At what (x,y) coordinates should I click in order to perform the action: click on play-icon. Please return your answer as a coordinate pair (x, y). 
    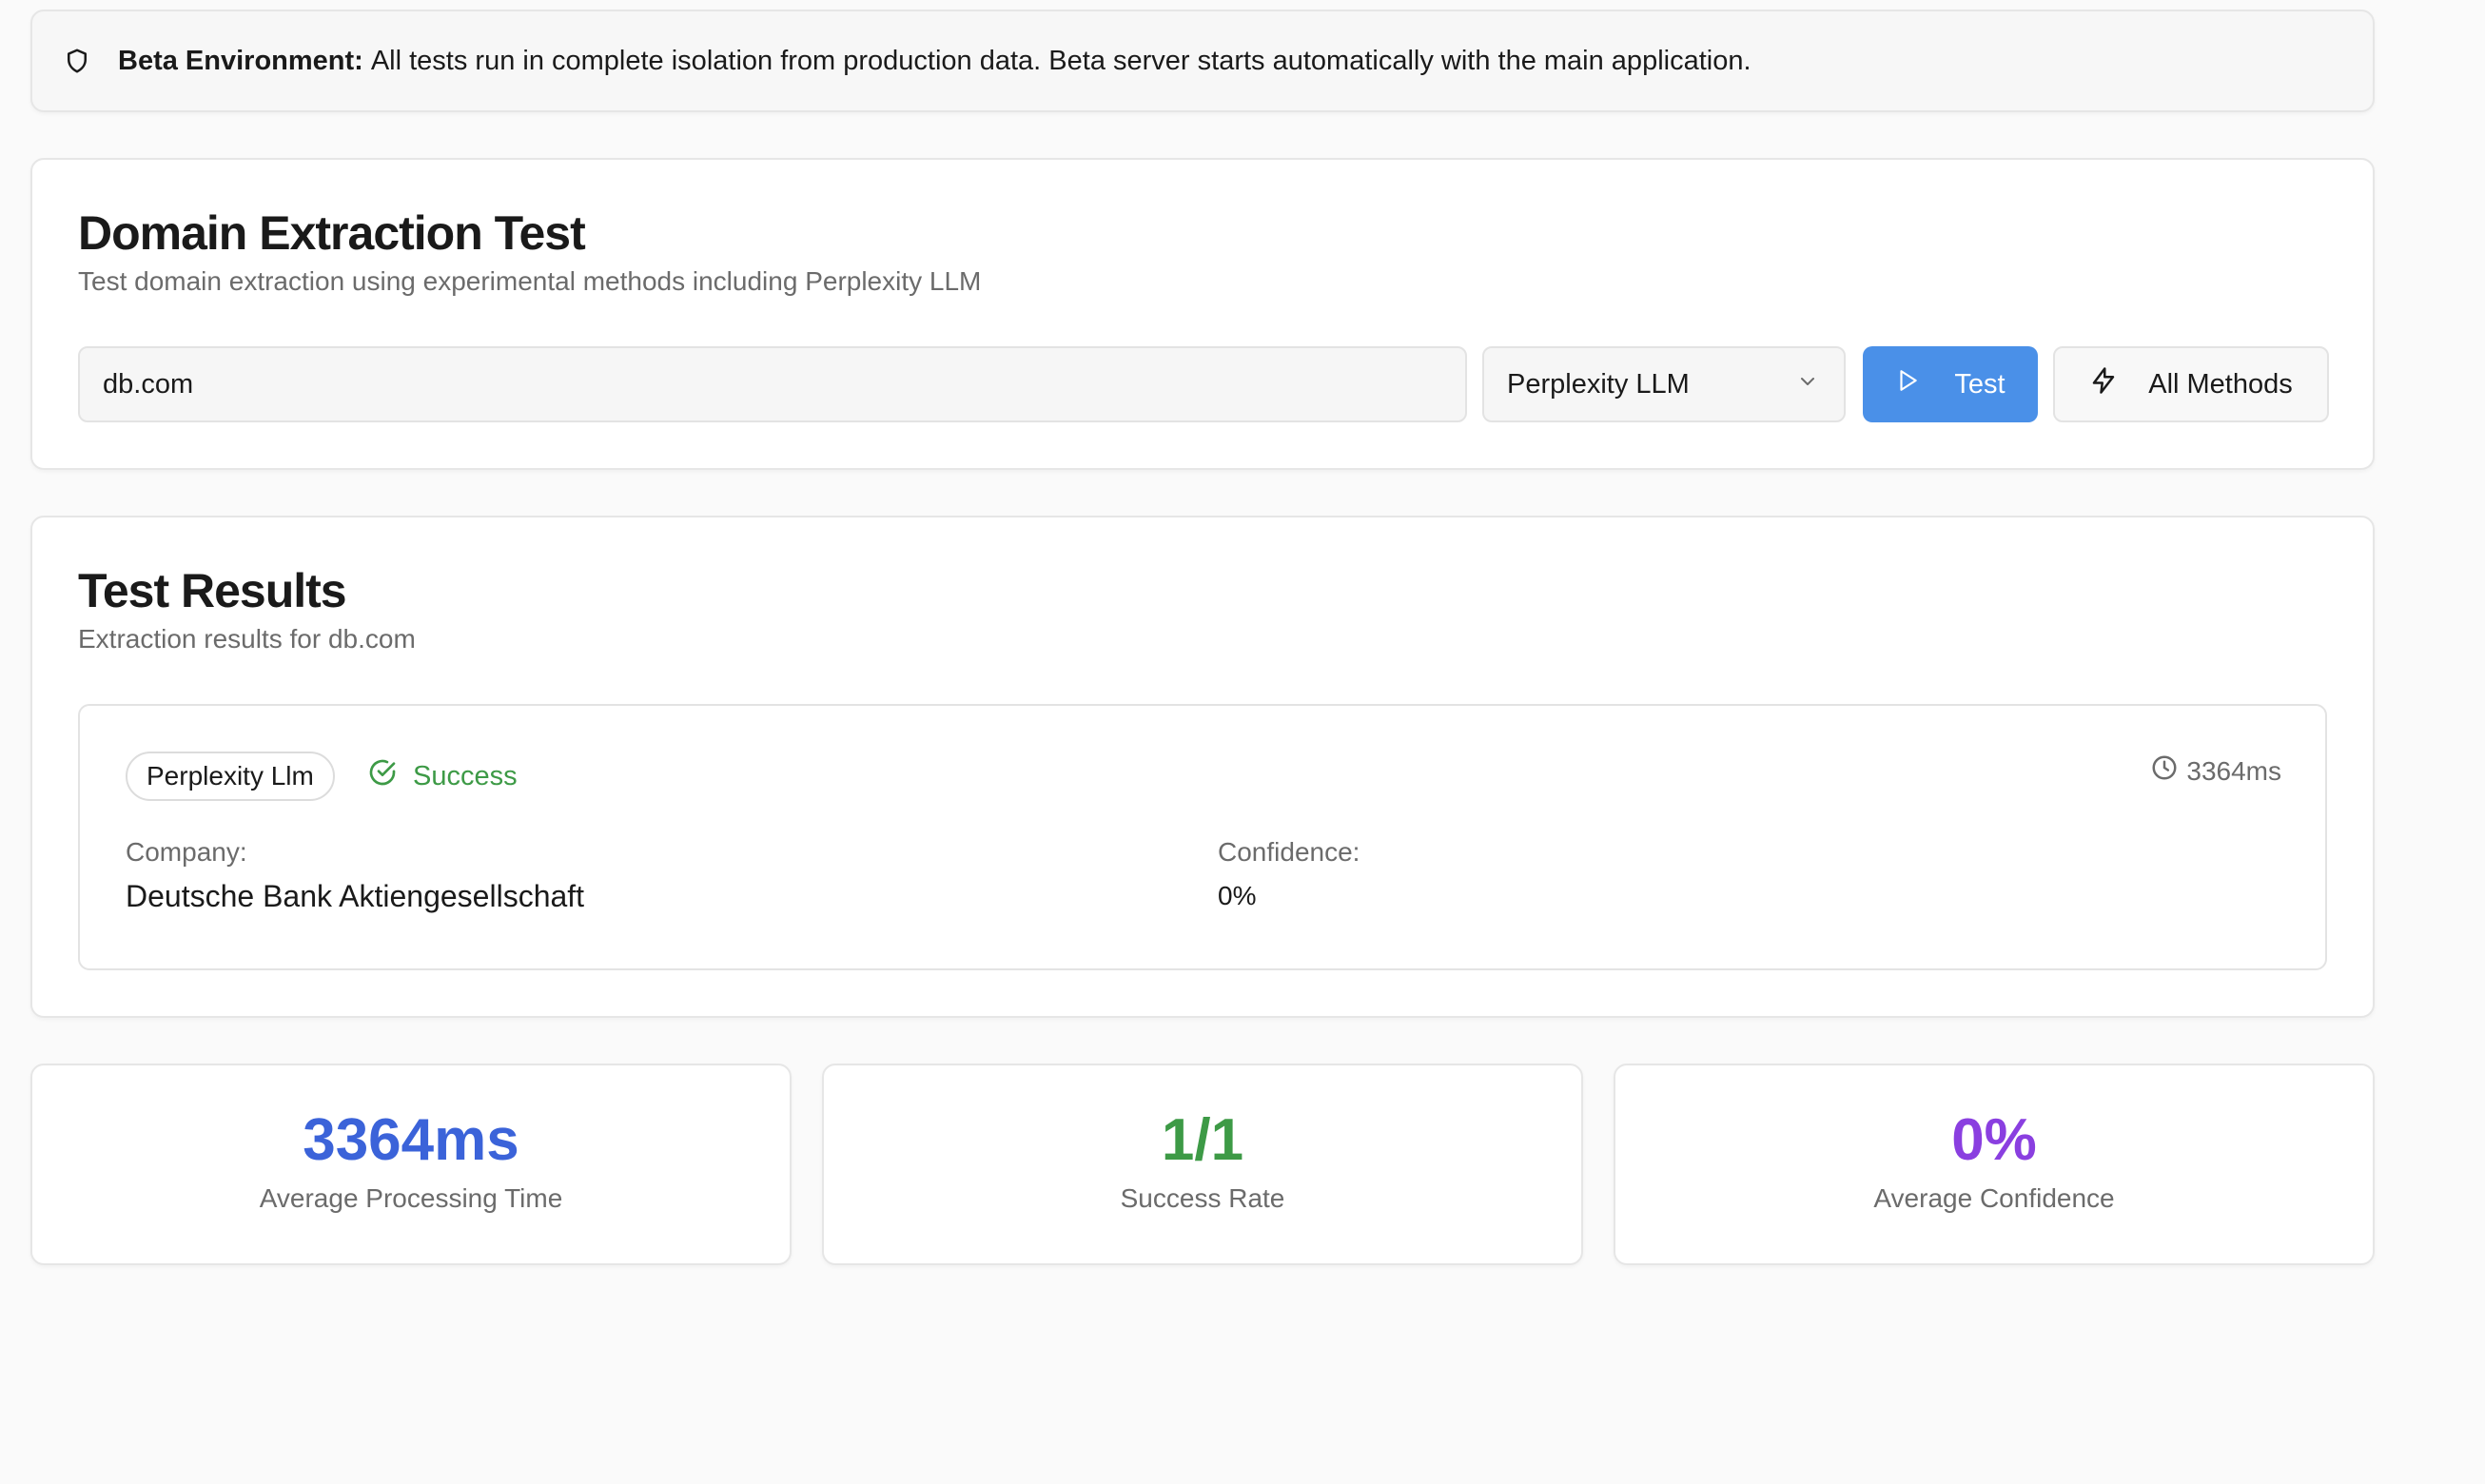
    Looking at the image, I should click on (1924, 384).